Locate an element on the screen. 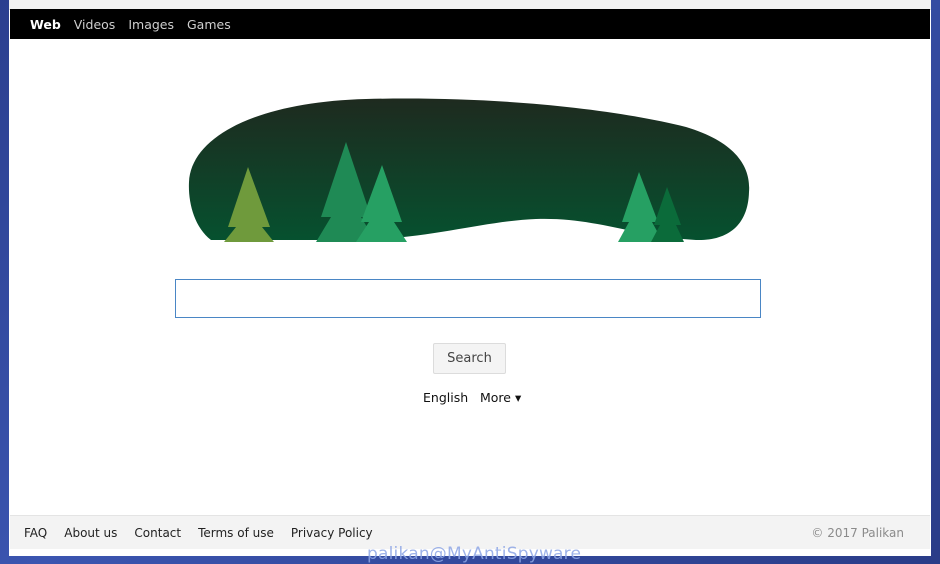 The image size is (940, 564). search-button: Search is located at coordinates (469, 358).